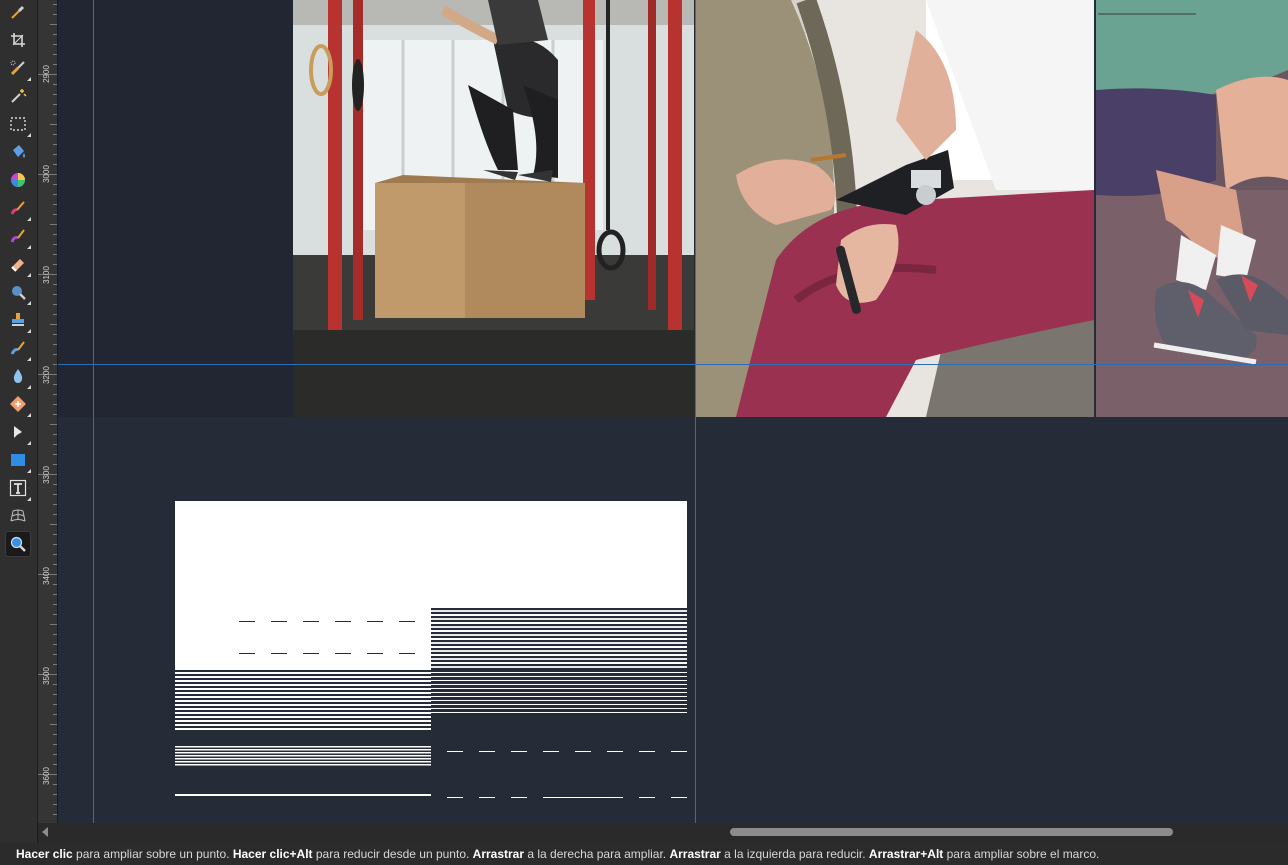 The width and height of the screenshot is (1288, 865). What do you see at coordinates (18, 96) in the screenshot?
I see `flood-select-tool` at bounding box center [18, 96].